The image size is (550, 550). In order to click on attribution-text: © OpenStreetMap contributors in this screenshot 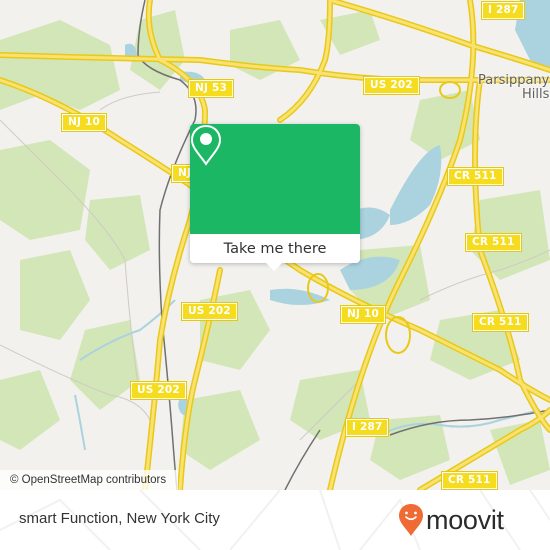, I will do `click(88, 480)`.